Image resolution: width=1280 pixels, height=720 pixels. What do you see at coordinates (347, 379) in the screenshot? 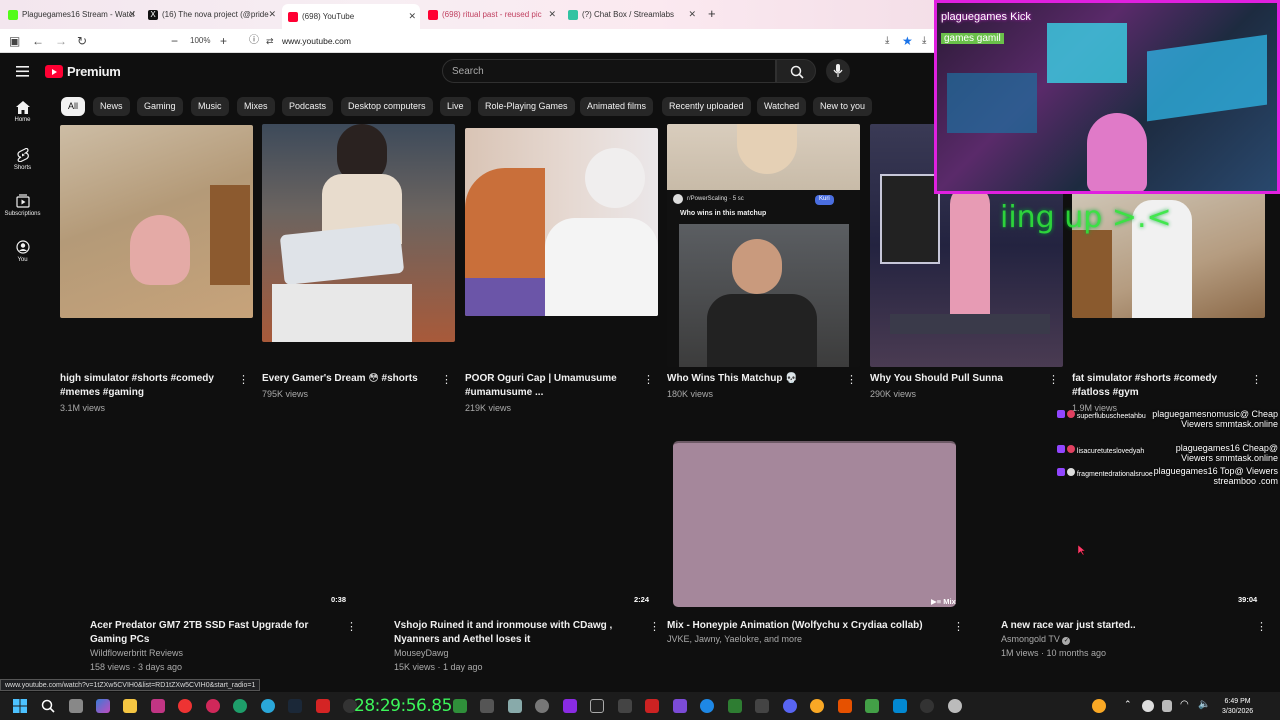
I see `short-title: Every Gamer's Dream 😳 #shorts` at bounding box center [347, 379].